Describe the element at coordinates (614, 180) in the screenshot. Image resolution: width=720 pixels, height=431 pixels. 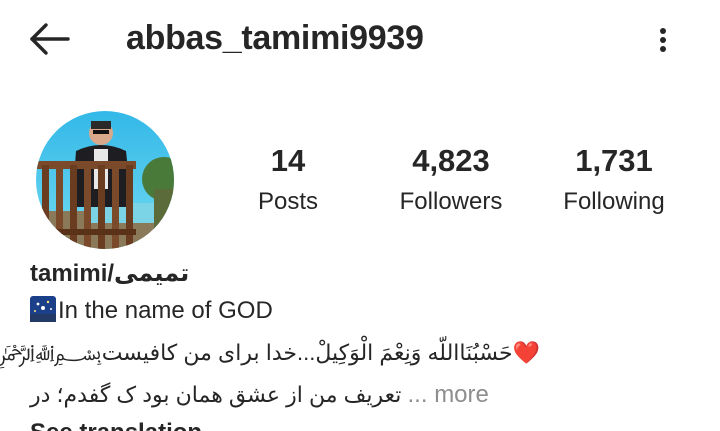
I see `following-stat: 1,731 Following` at that location.